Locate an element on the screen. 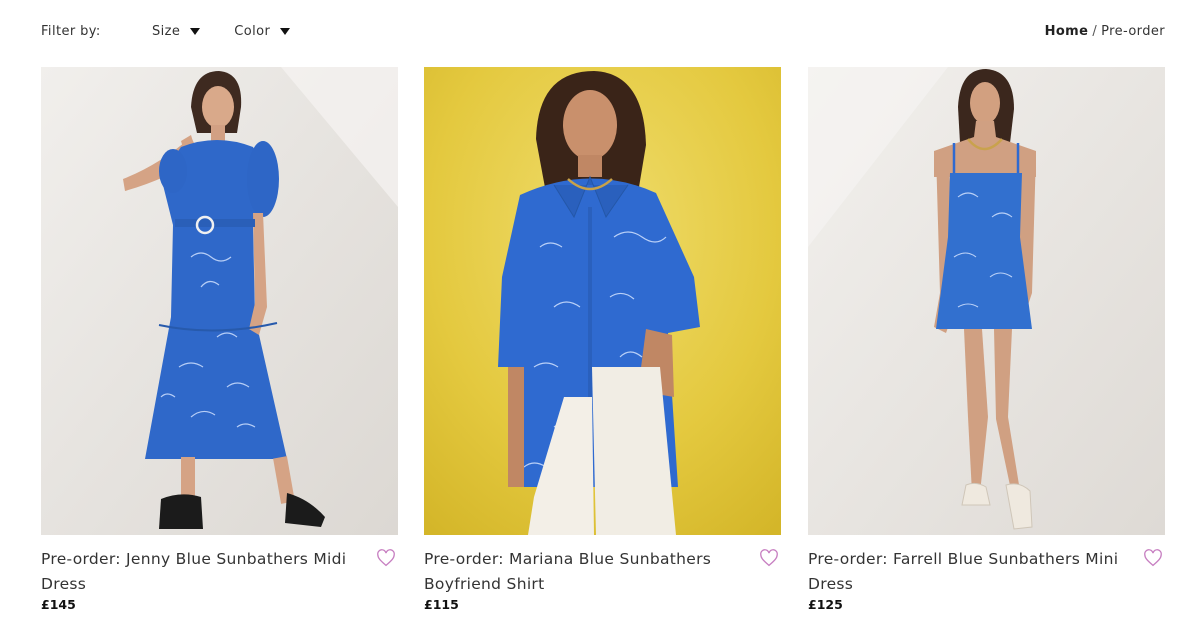  filter-label: Filter by: is located at coordinates (71, 31).